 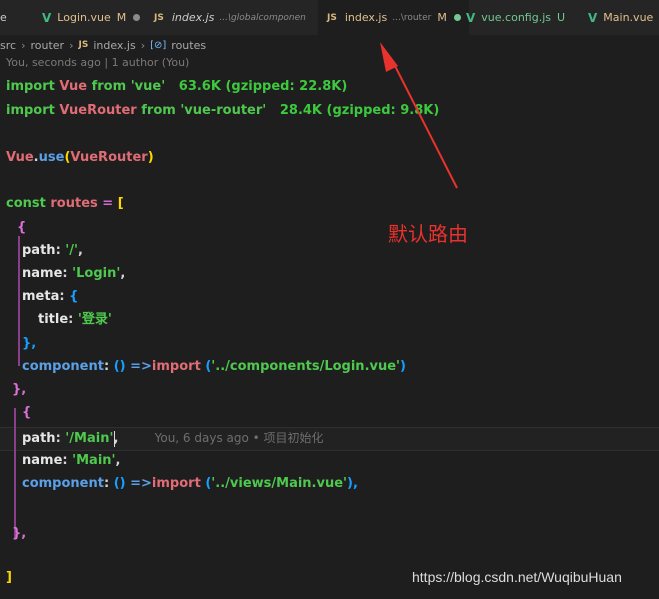 What do you see at coordinates (517, 577) in the screenshot?
I see `watermark: https://blog.csdn.net/WuqibuHuan` at bounding box center [517, 577].